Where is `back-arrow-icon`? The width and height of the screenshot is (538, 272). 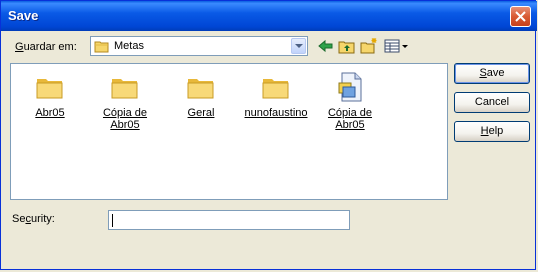 back-arrow-icon is located at coordinates (326, 46).